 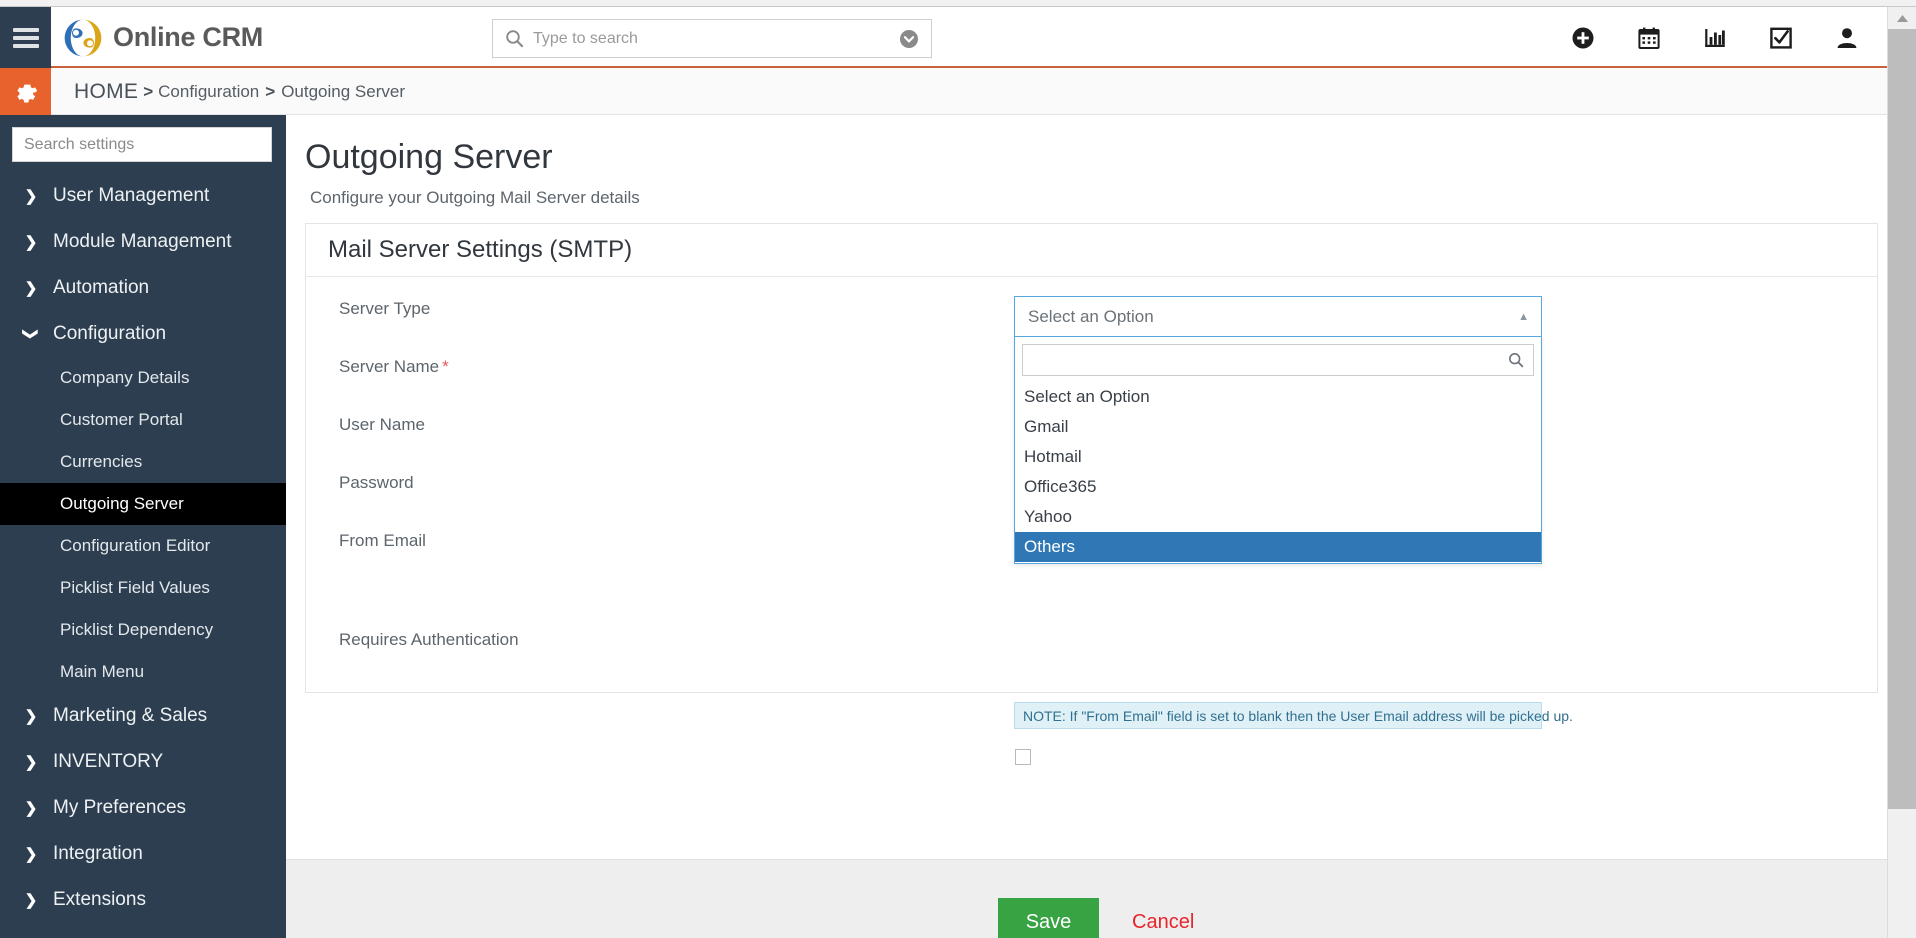 I want to click on dropdown-option-gmail: Gmail, so click(x=1278, y=427).